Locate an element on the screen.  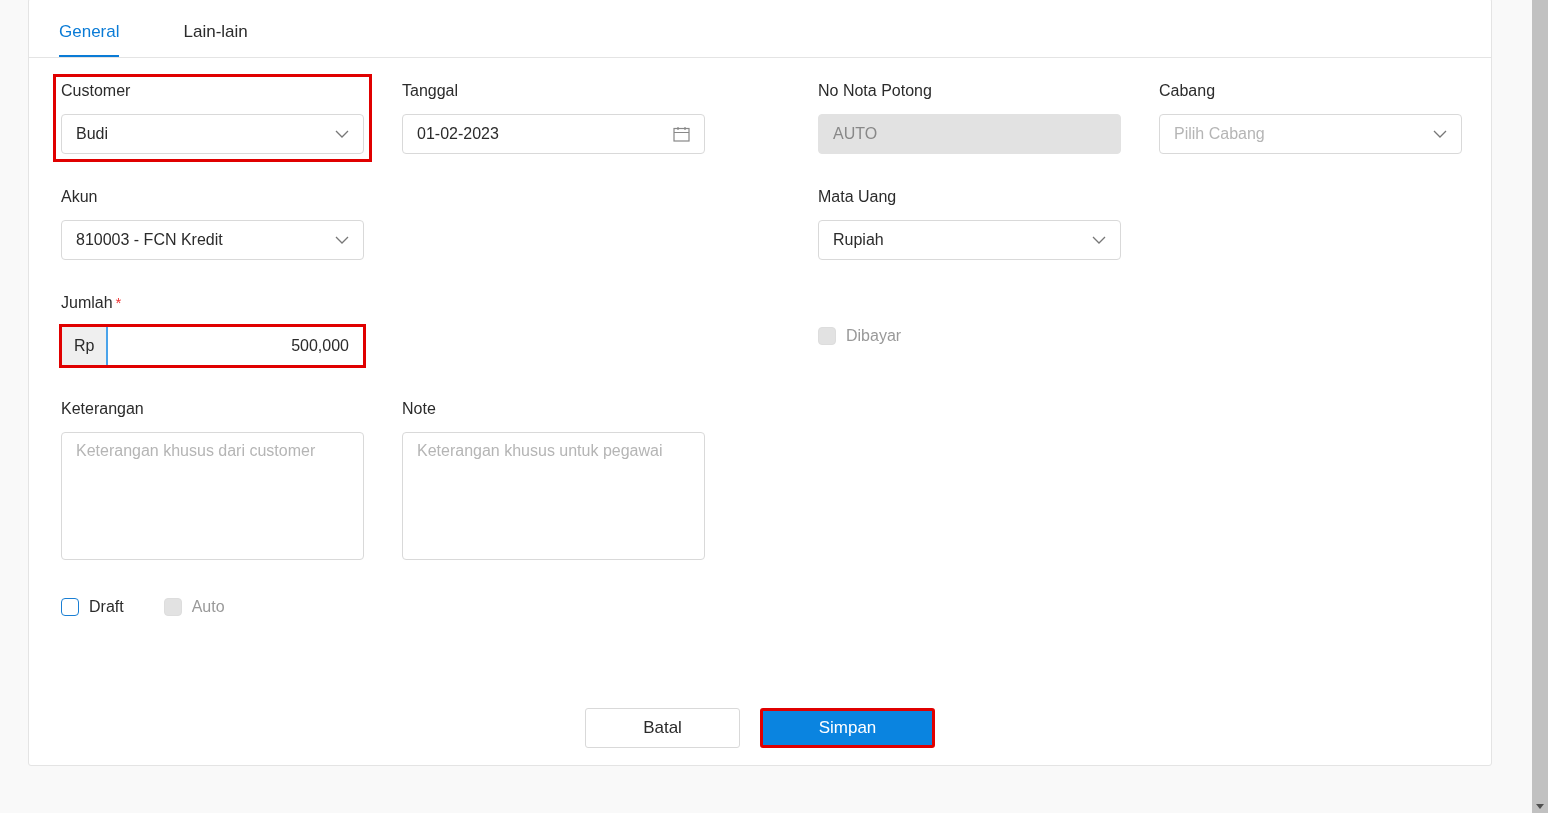
field-label: Jumlah is located at coordinates (87, 303).